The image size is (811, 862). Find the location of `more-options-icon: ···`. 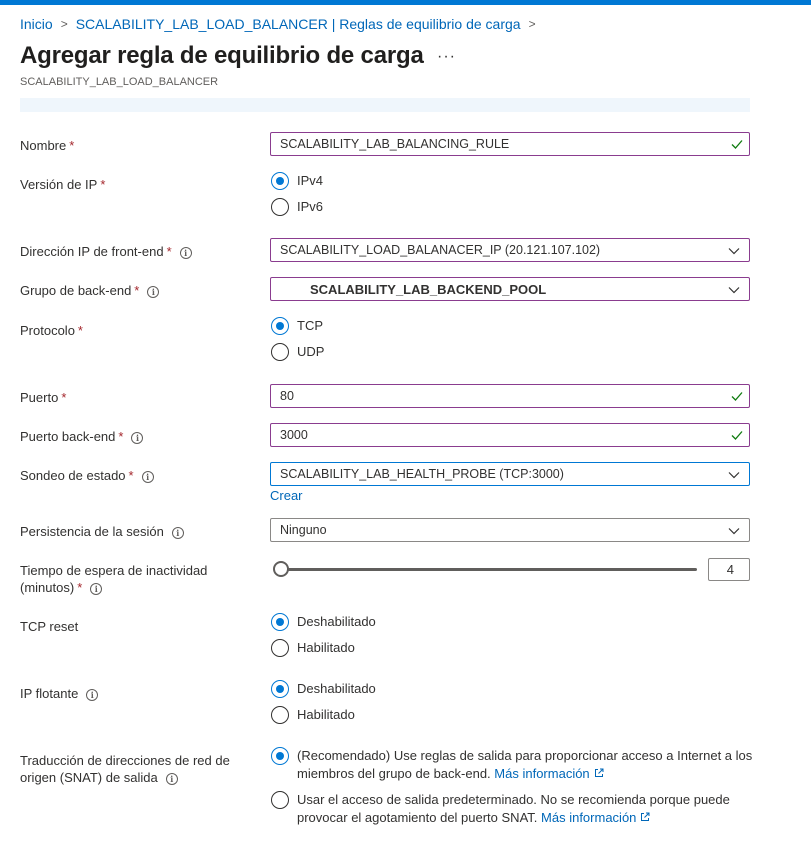

more-options-icon: ··· is located at coordinates (446, 57).